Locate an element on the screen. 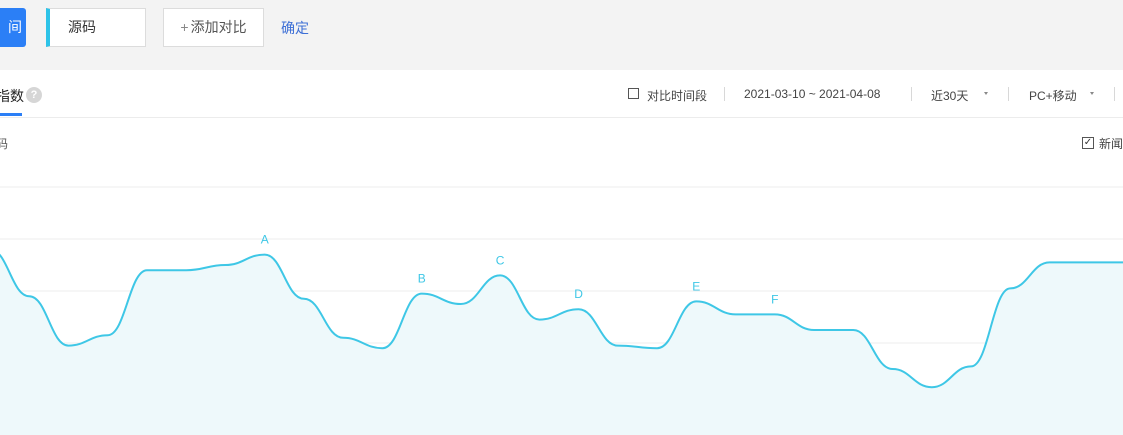  news-annotation-b: B is located at coordinates (422, 279).